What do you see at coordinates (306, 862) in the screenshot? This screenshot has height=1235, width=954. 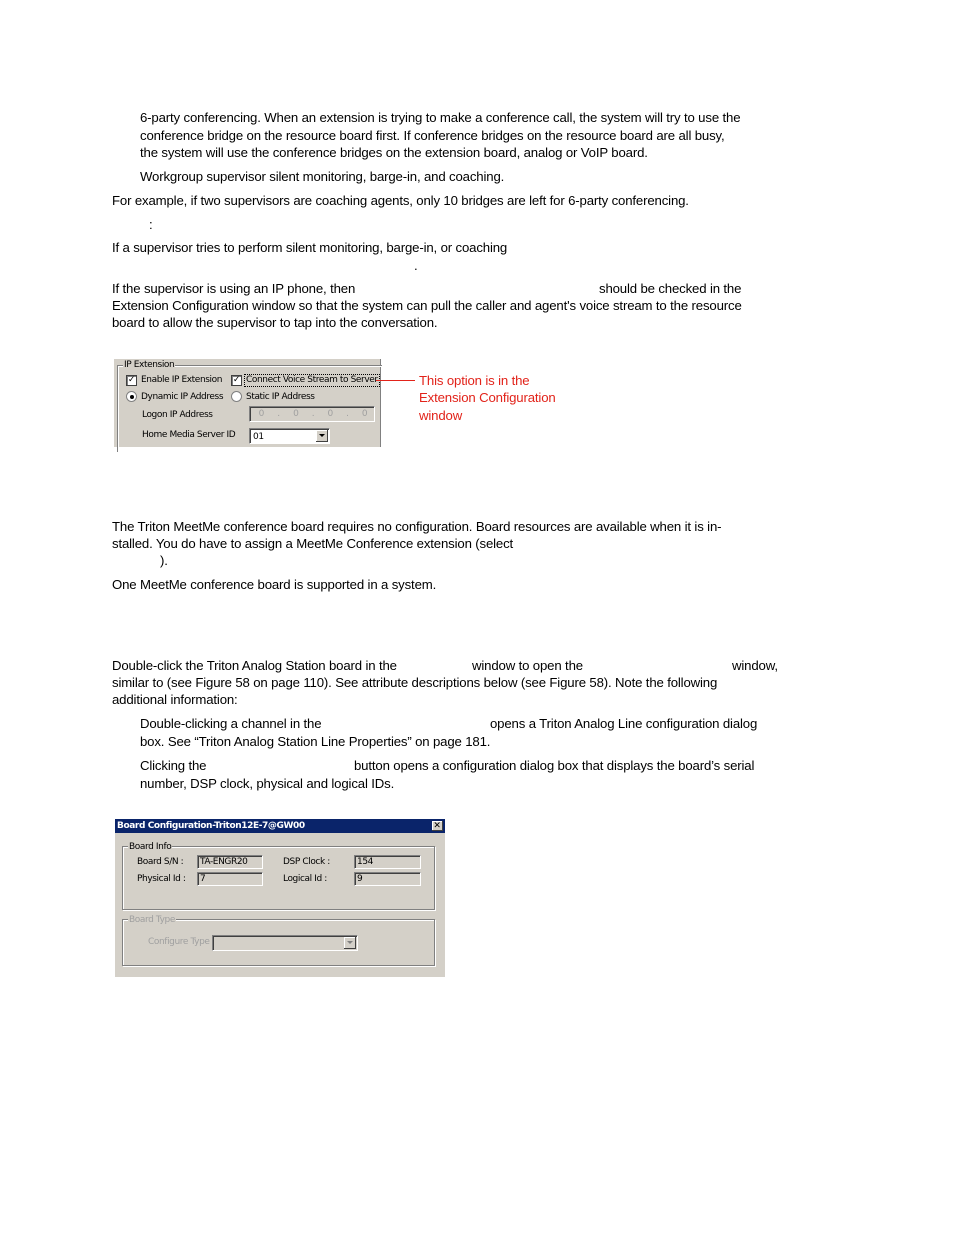 I see `dsp-clock-label: DSP Clock :` at bounding box center [306, 862].